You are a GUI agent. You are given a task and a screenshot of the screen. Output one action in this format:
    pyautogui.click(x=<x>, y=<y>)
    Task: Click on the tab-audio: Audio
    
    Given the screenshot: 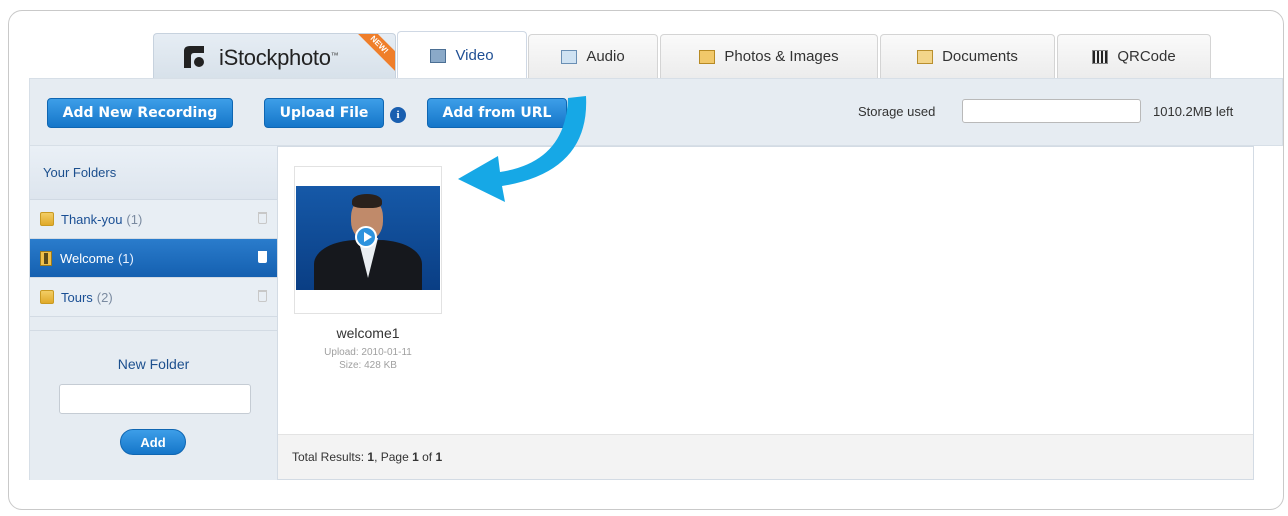 What is the action you would take?
    pyautogui.click(x=593, y=56)
    